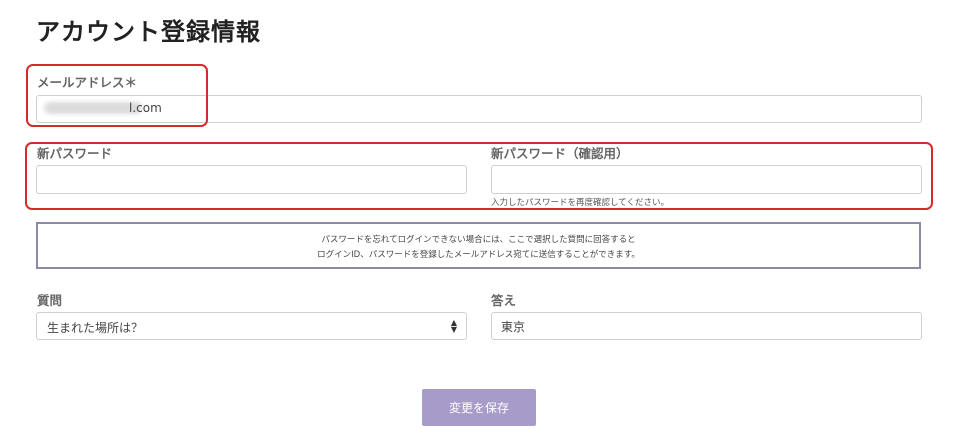  What do you see at coordinates (453, 326) in the screenshot?
I see `sort-arrows-icon: ▲ ▼` at bounding box center [453, 326].